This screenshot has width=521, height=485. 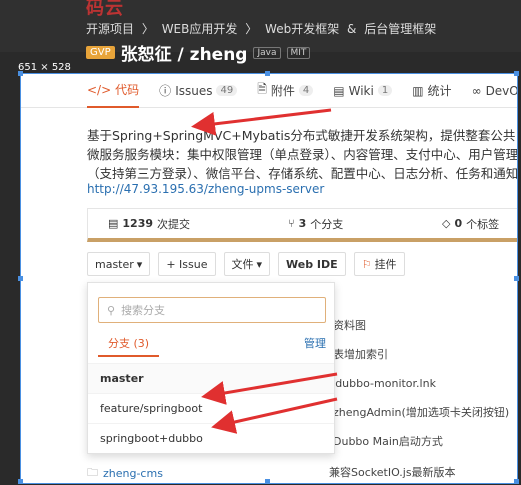 I want to click on arrow-to-code-tab, so click(x=261, y=122).